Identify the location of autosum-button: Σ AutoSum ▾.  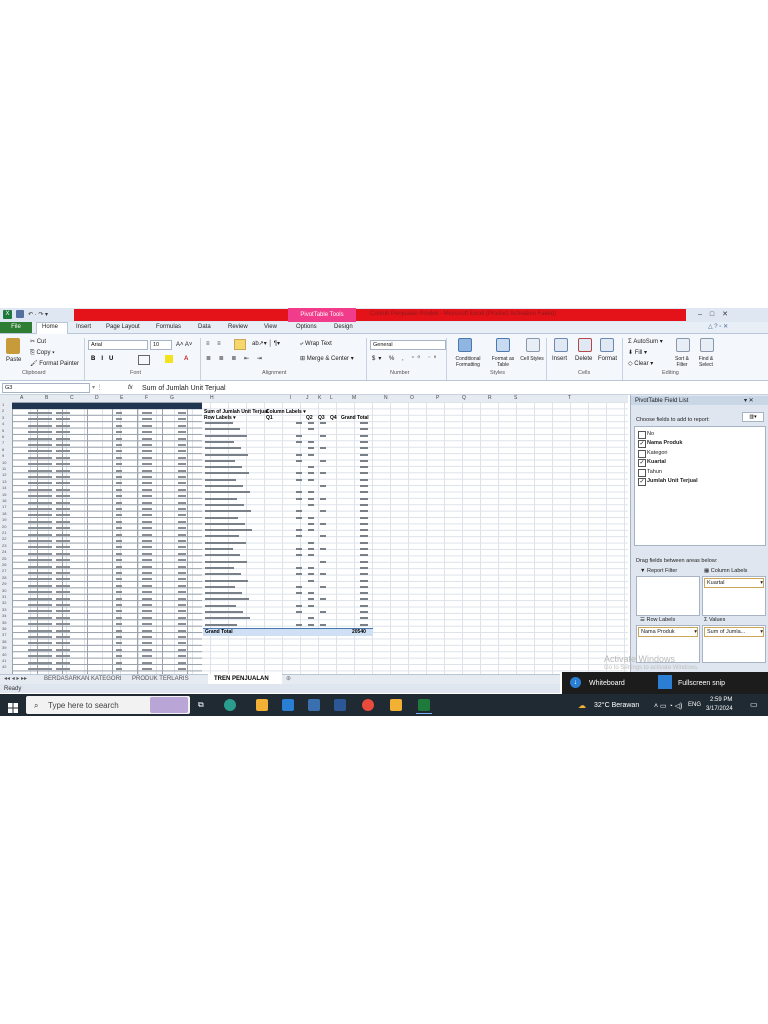
(645, 342).